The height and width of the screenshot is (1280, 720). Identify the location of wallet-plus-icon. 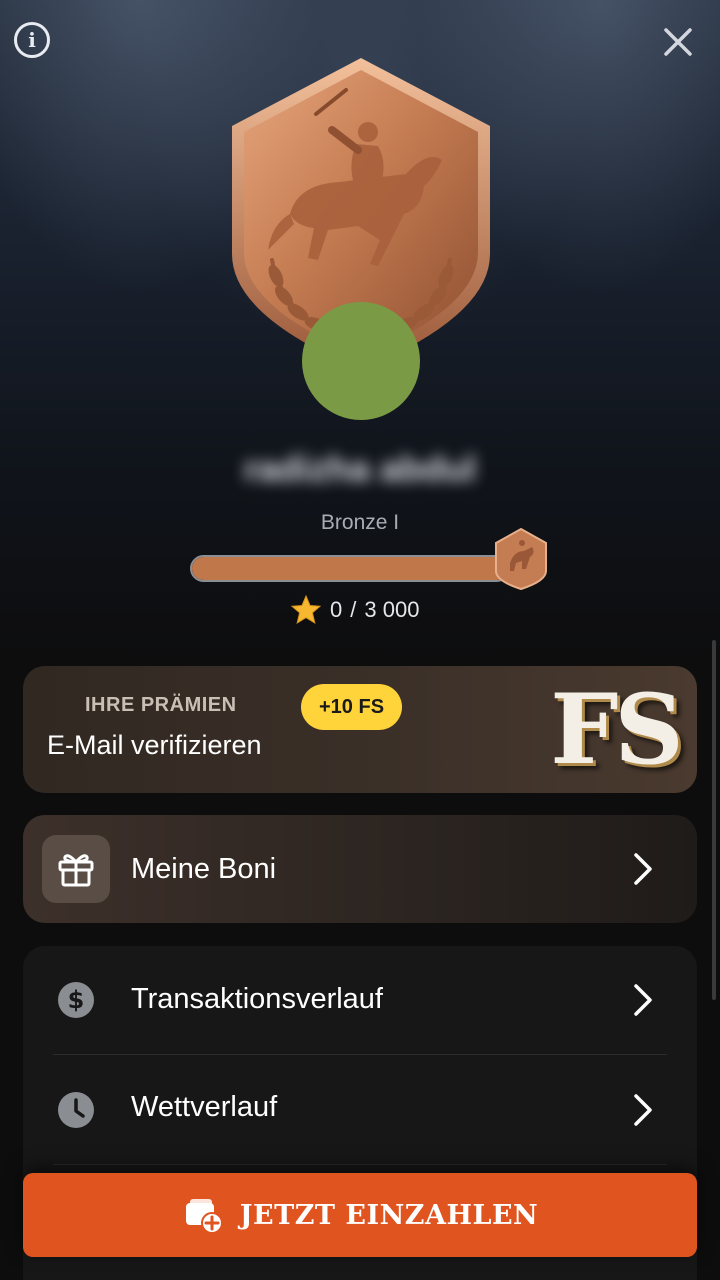
(204, 1216).